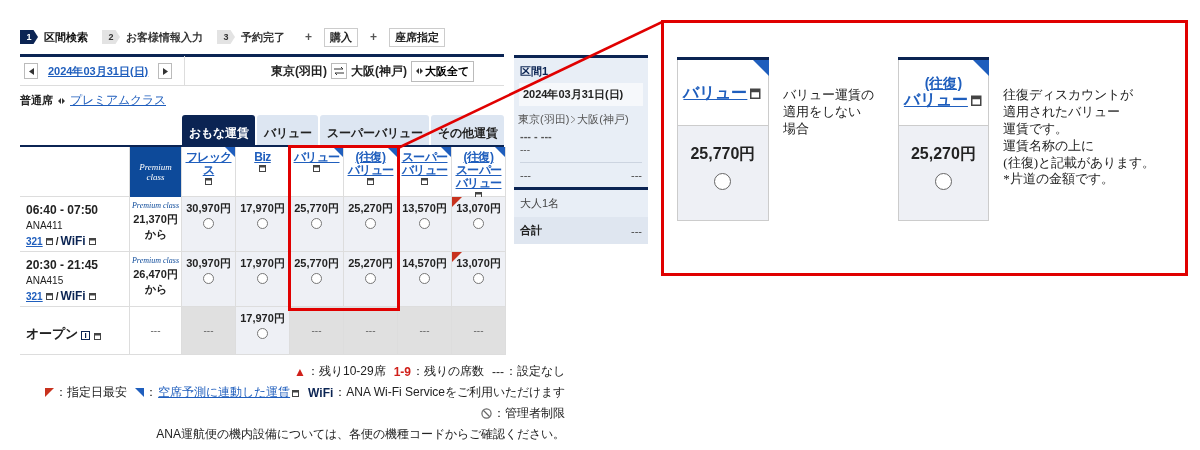 The width and height of the screenshot is (1200, 450). What do you see at coordinates (300, 371) in the screenshot?
I see `legend-symbol: ▲` at bounding box center [300, 371].